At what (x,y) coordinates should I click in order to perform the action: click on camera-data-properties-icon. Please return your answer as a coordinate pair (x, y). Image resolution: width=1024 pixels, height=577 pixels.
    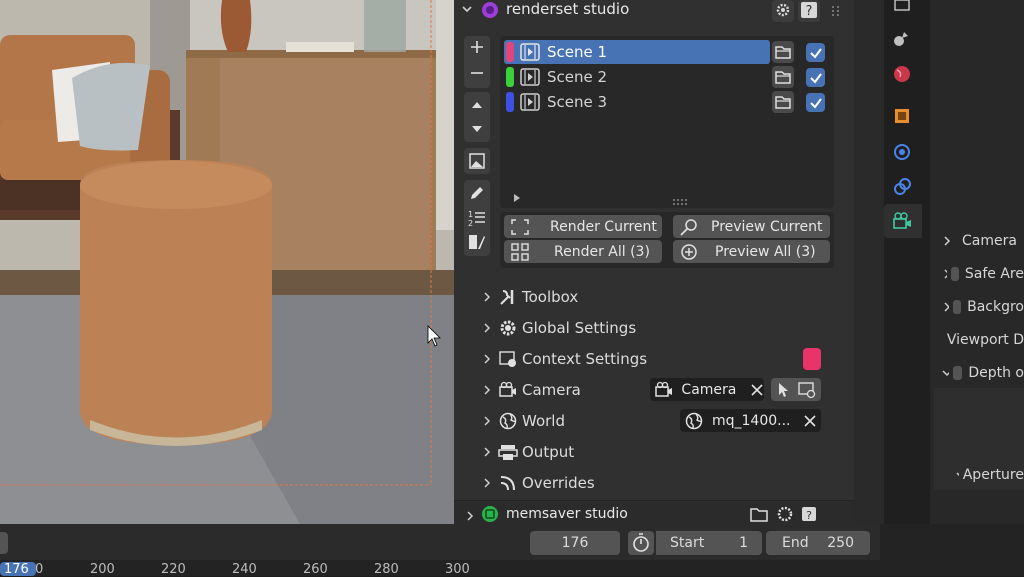
    Looking at the image, I should click on (902, 221).